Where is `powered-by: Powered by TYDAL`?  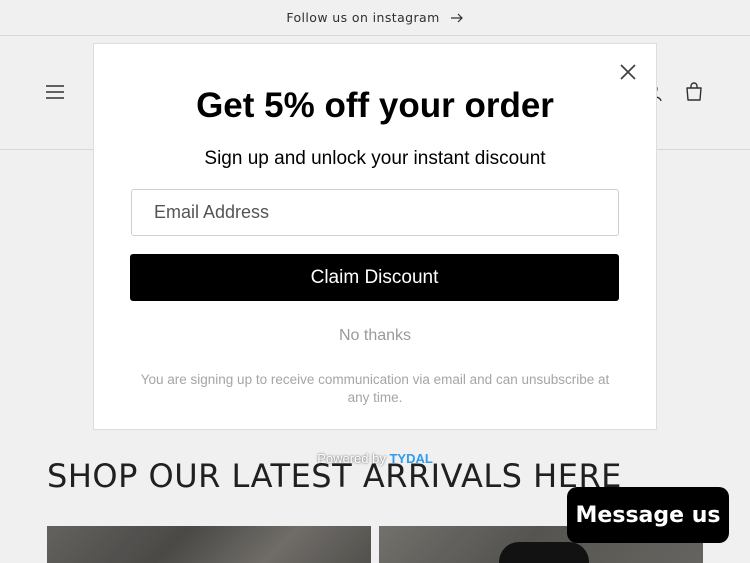
powered-by: Powered by TYDAL is located at coordinates (375, 458).